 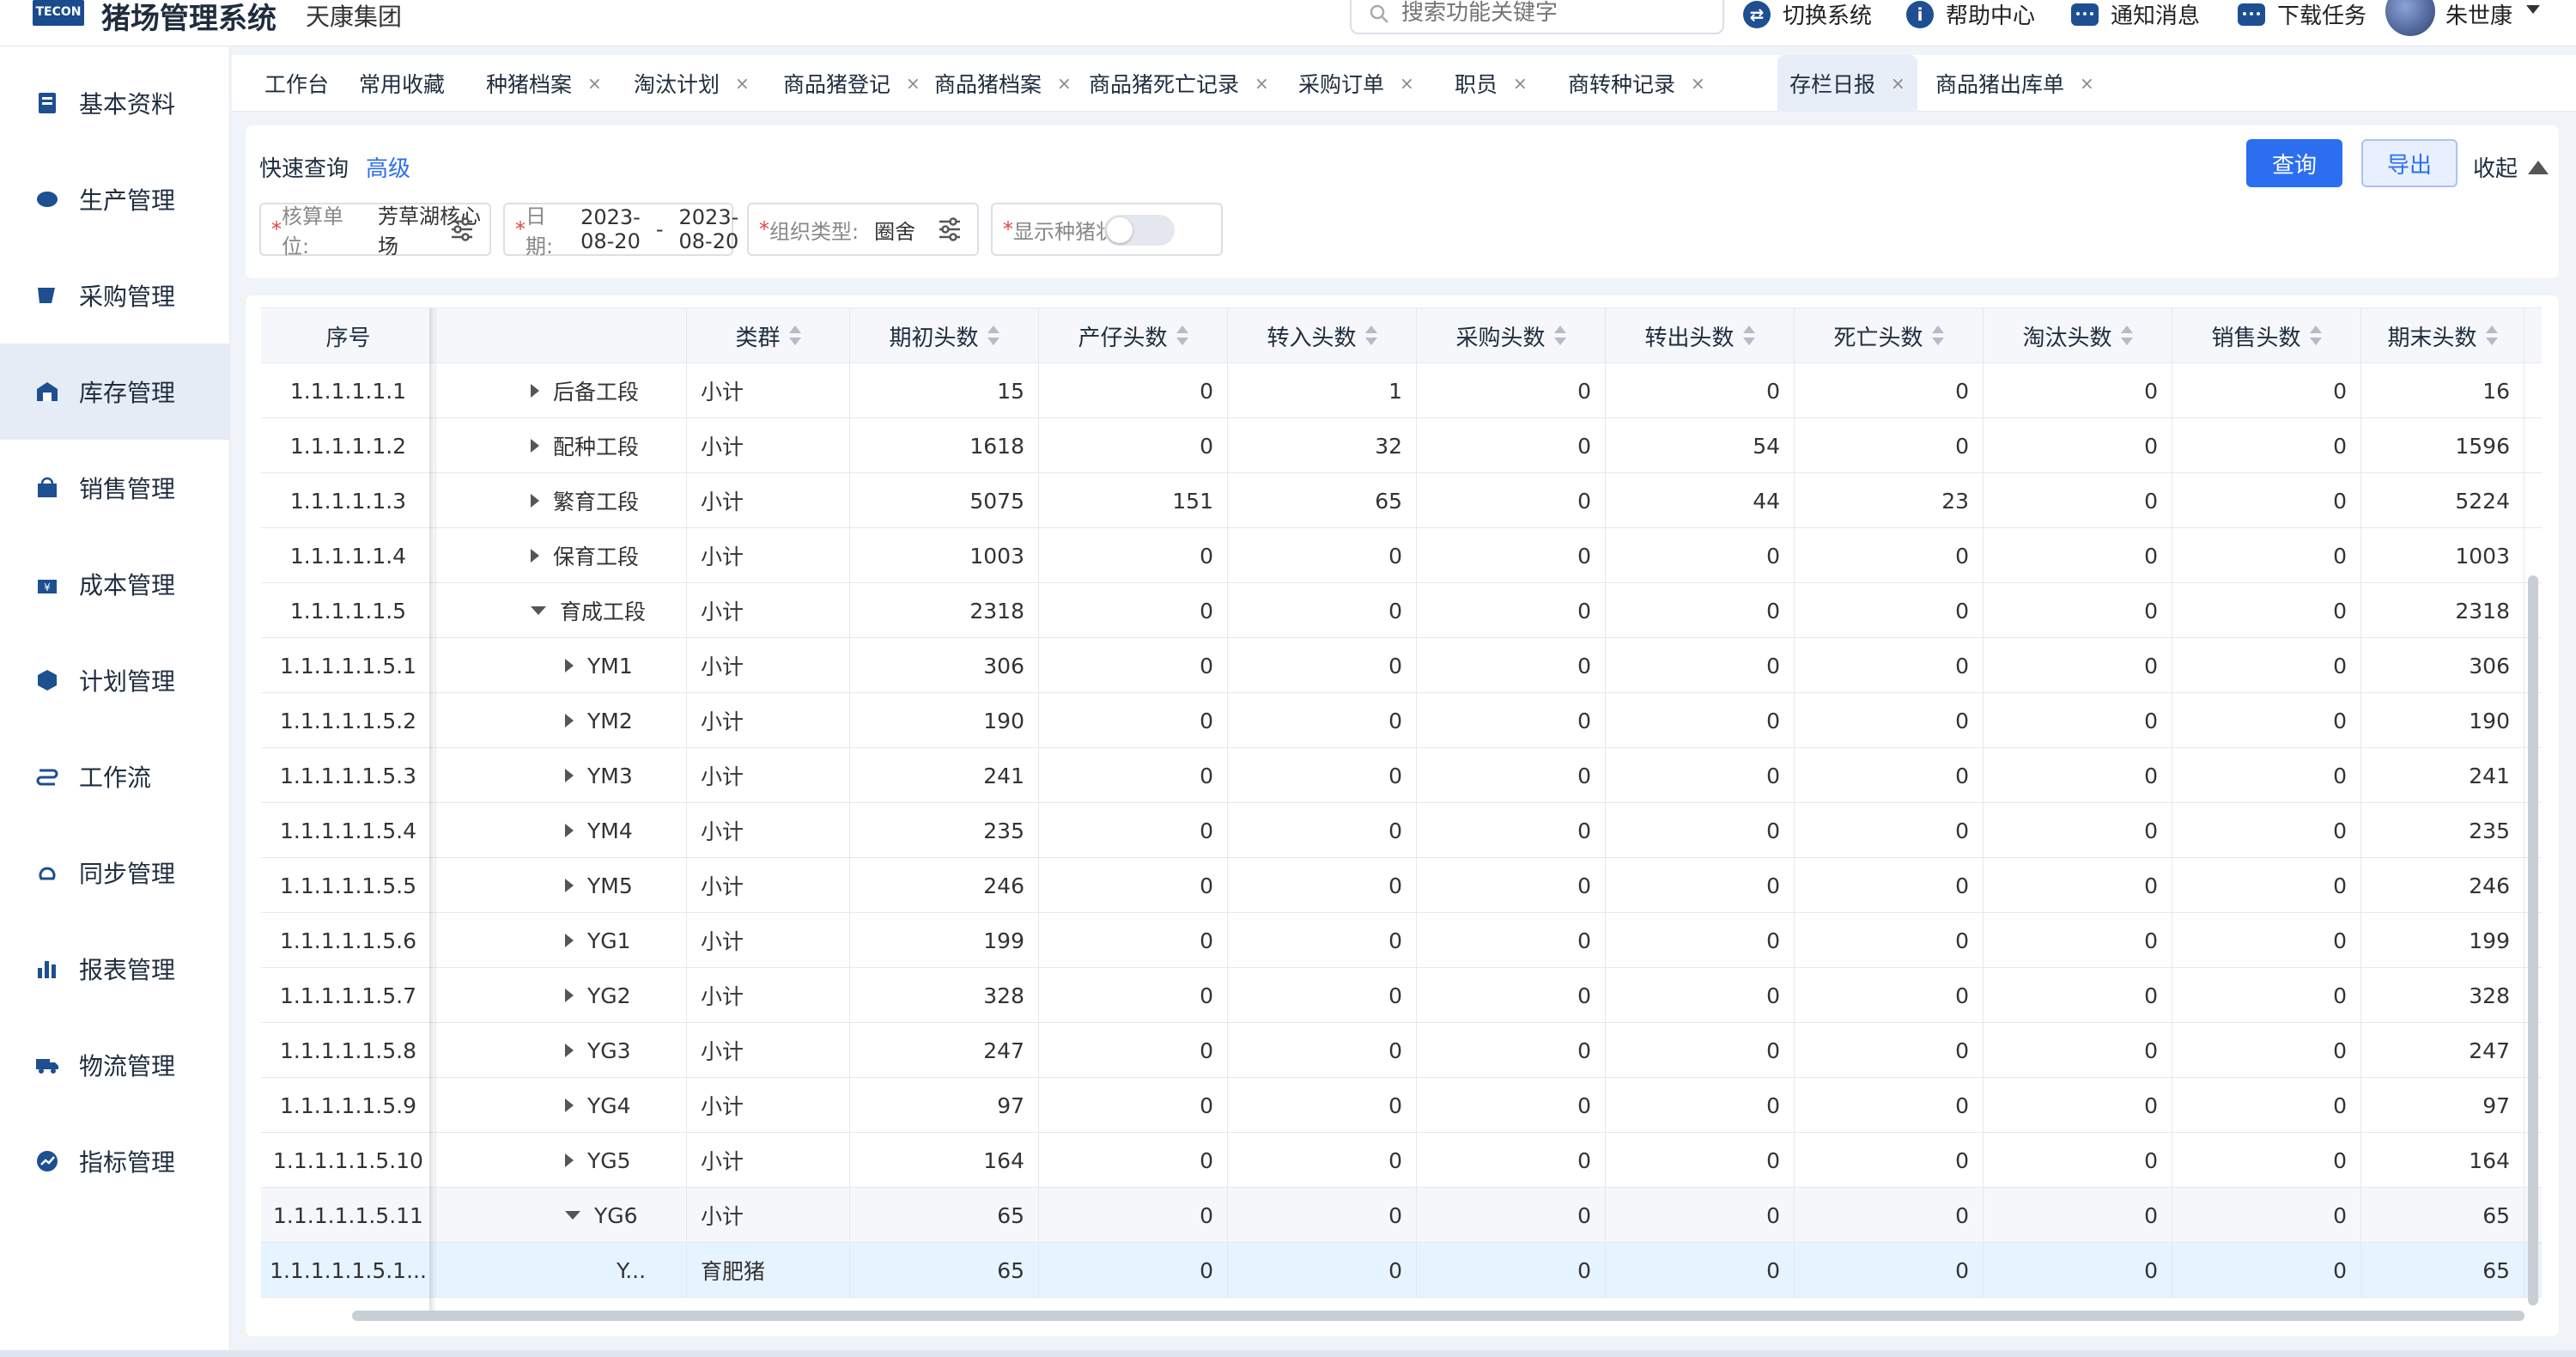 I want to click on horizontal-scrollbar, so click(x=1438, y=1316).